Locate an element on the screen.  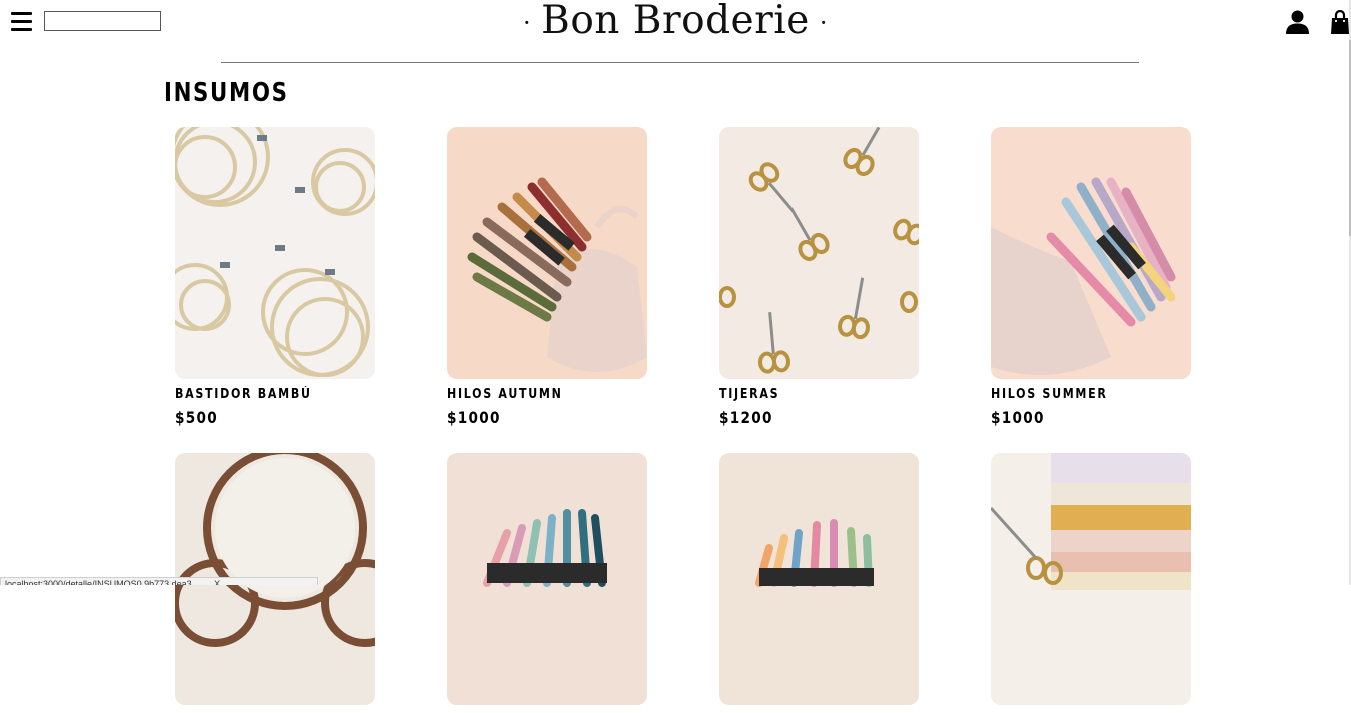
shopping-bag-icon is located at coordinates (1340, 22).